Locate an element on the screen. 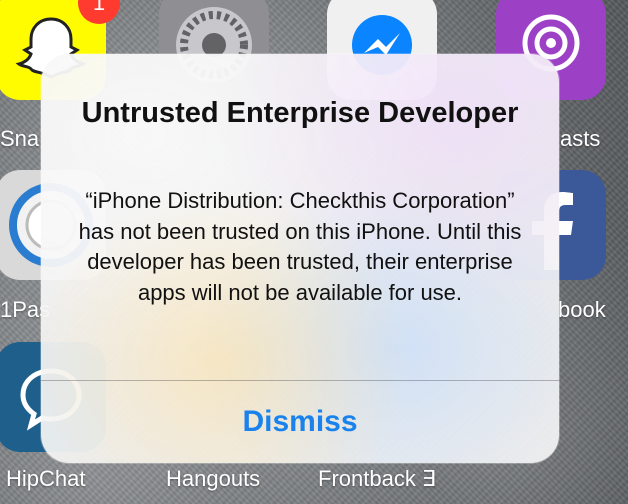  app-label-podcasts: asts is located at coordinates (580, 138).